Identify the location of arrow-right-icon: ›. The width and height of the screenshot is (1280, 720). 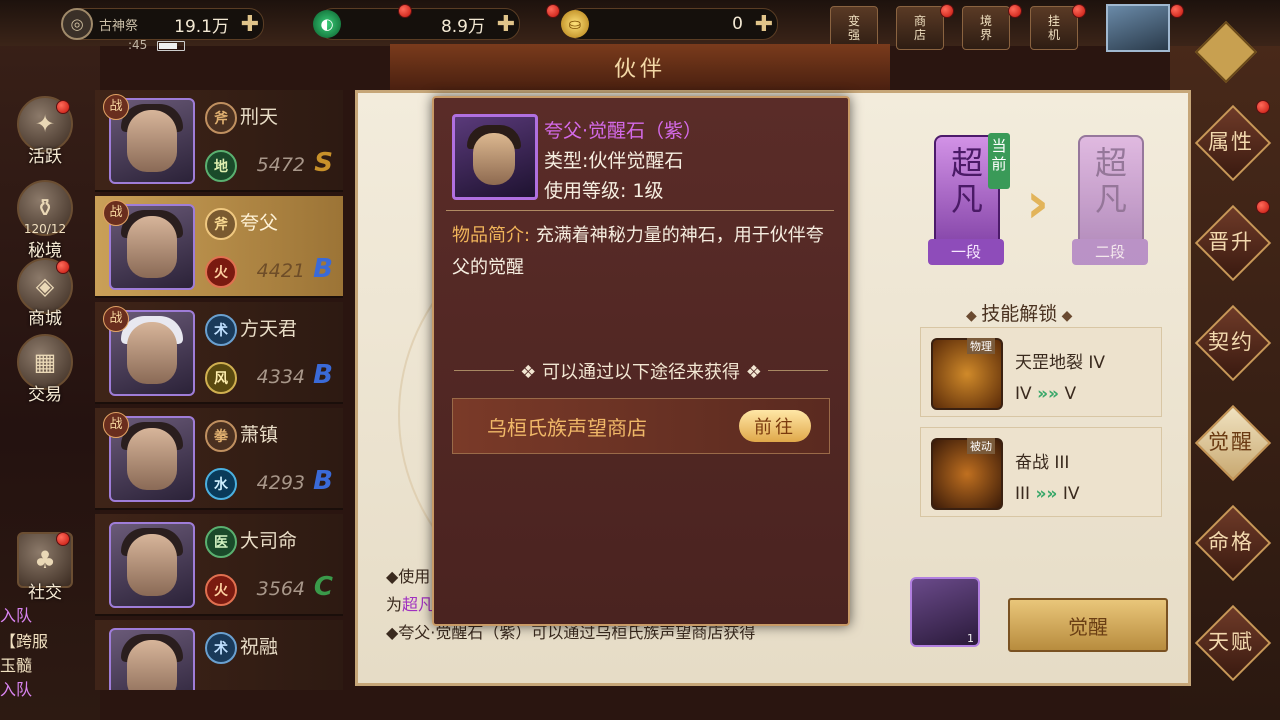
(1038, 203).